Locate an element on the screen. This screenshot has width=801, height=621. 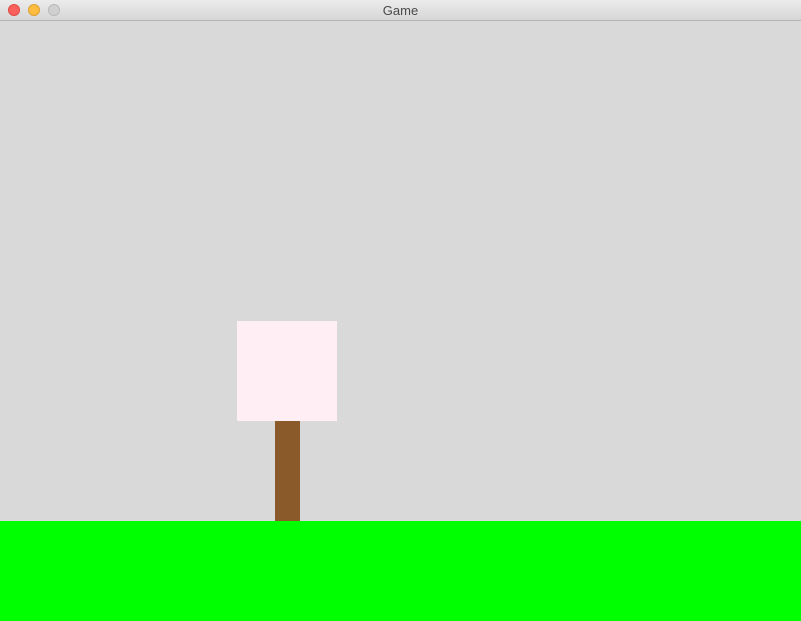
tree-trunk is located at coordinates (287, 471).